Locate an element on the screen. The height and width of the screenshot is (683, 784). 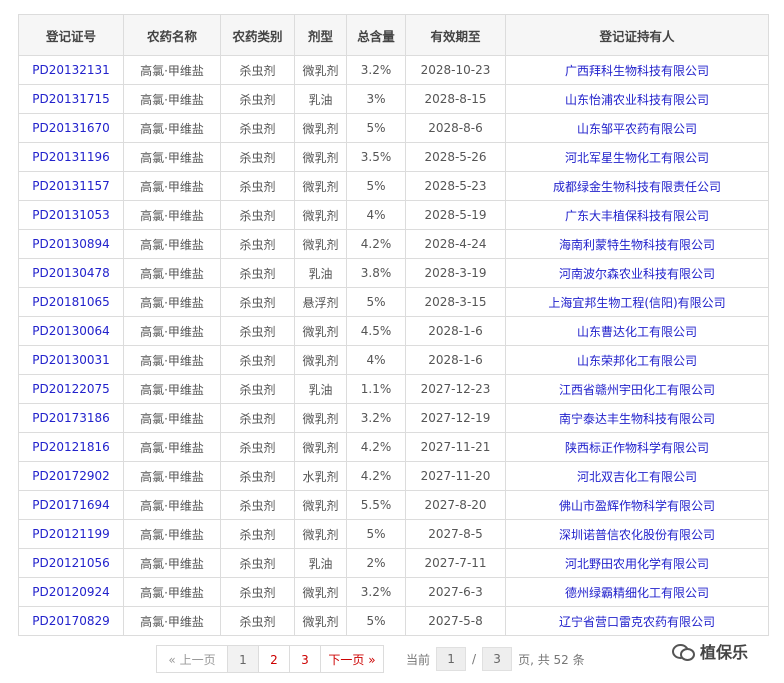
holder-link: 辽宁省营口雷克农药有限公司 is located at coordinates (637, 622).